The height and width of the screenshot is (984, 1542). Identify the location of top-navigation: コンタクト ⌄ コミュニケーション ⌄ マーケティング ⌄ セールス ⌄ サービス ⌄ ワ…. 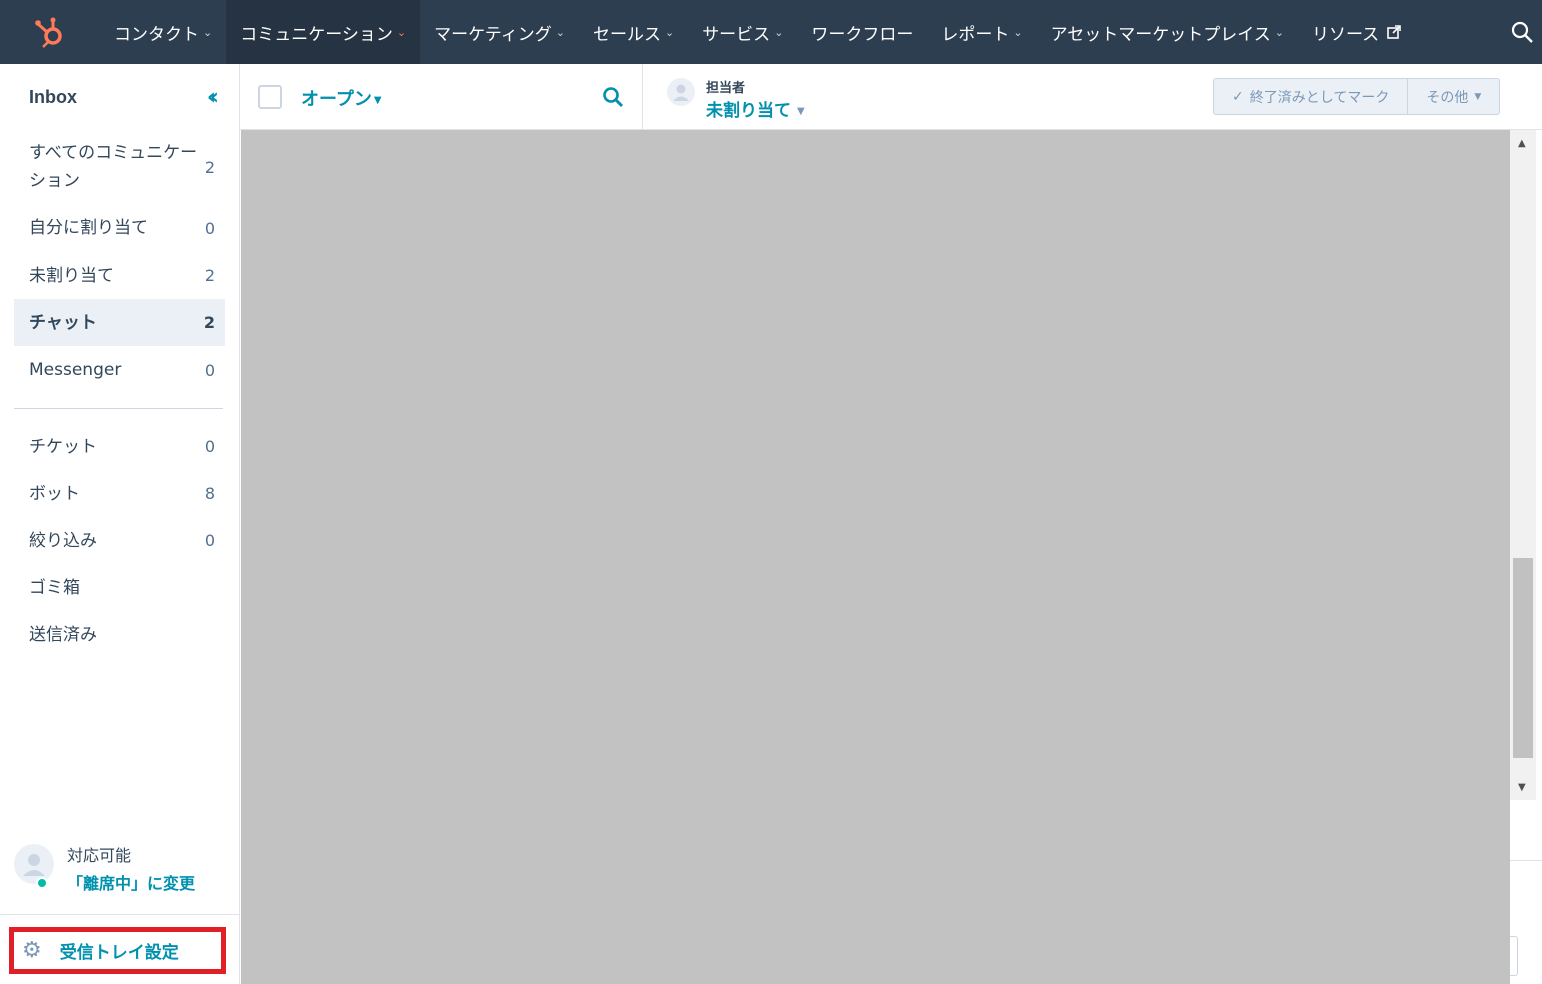
(771, 32).